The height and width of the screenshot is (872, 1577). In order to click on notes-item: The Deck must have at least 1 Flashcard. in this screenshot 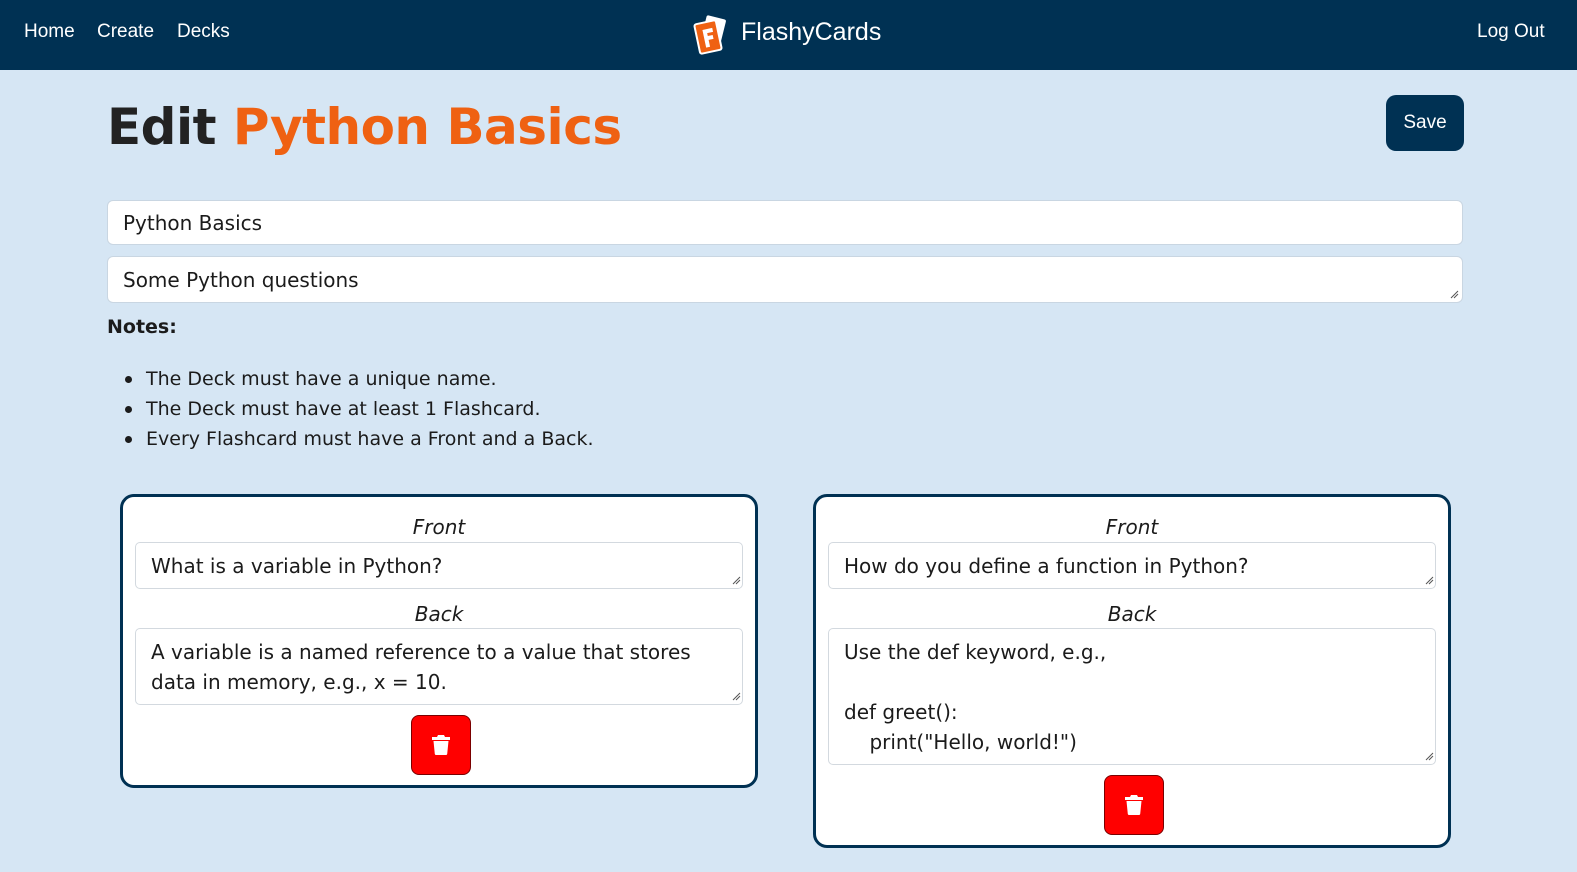, I will do `click(359, 409)`.